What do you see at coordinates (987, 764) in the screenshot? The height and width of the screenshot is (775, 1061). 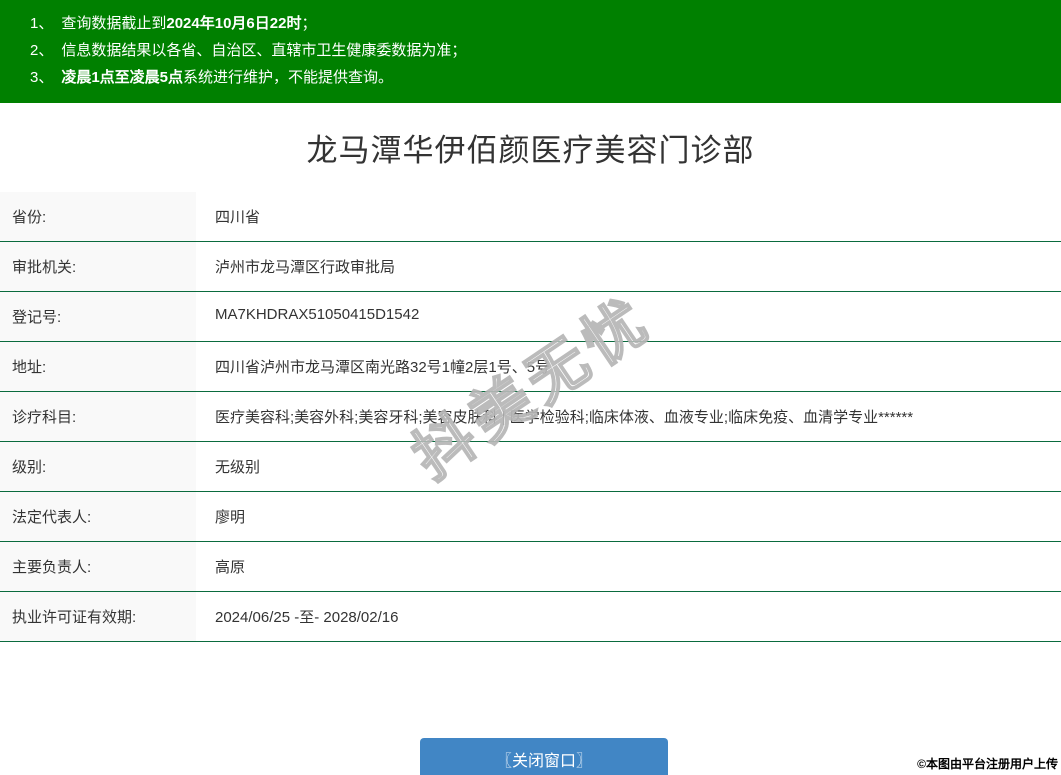 I see `copyright-watermark: ©本图由平台注册用户上传` at bounding box center [987, 764].